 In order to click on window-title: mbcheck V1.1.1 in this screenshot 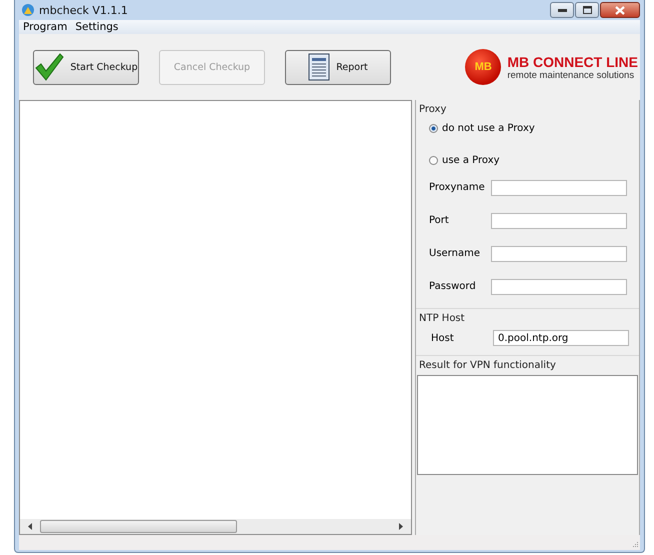, I will do `click(83, 10)`.